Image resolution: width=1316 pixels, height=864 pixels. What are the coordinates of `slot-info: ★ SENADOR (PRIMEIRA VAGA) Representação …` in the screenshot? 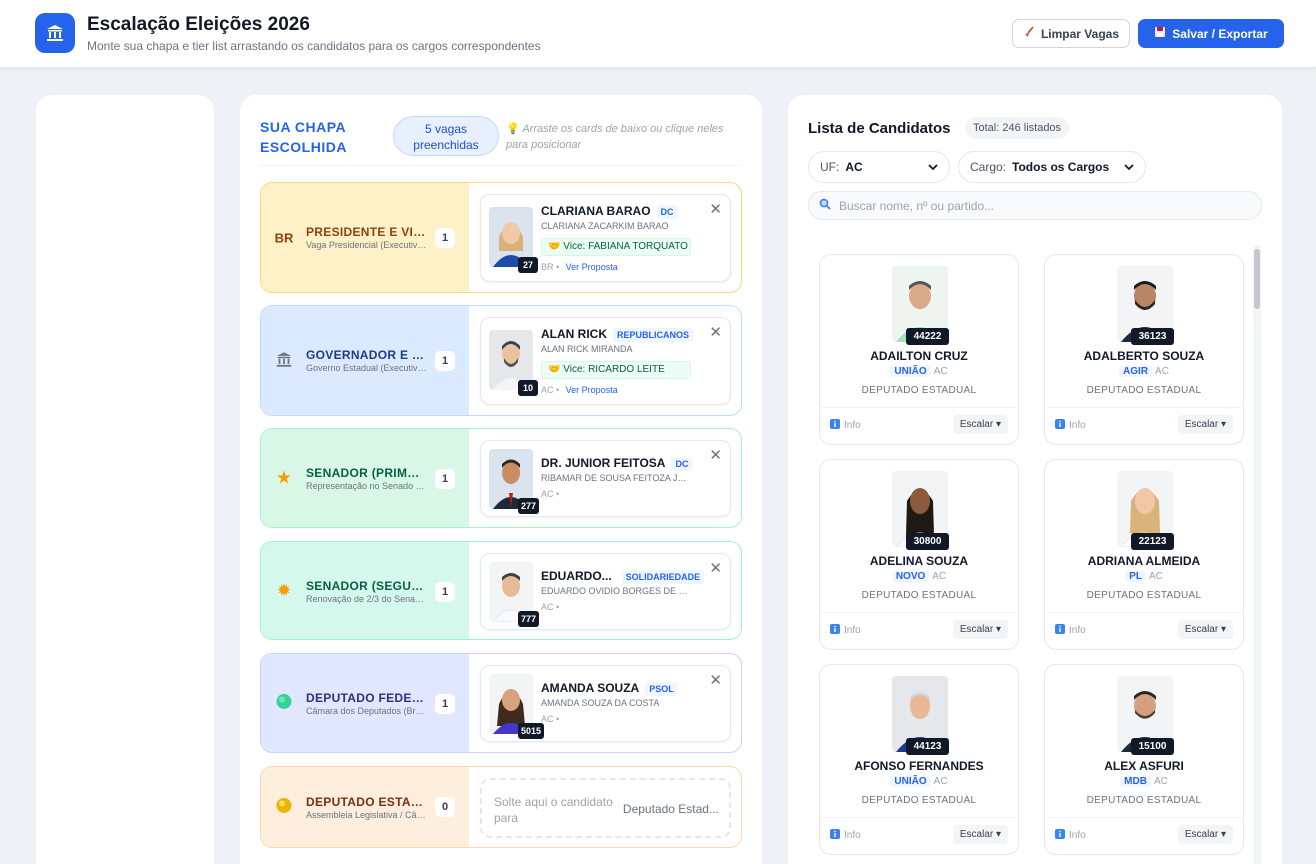 It's located at (365, 478).